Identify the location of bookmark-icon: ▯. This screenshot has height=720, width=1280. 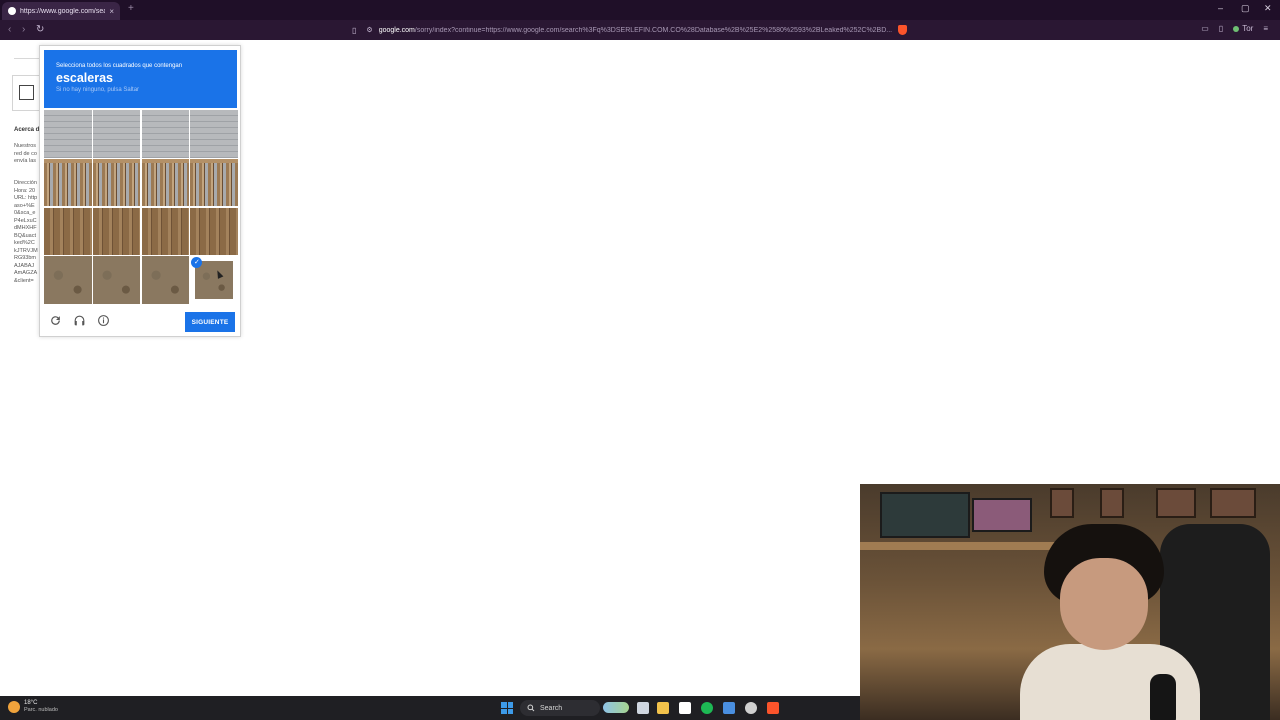
(354, 30).